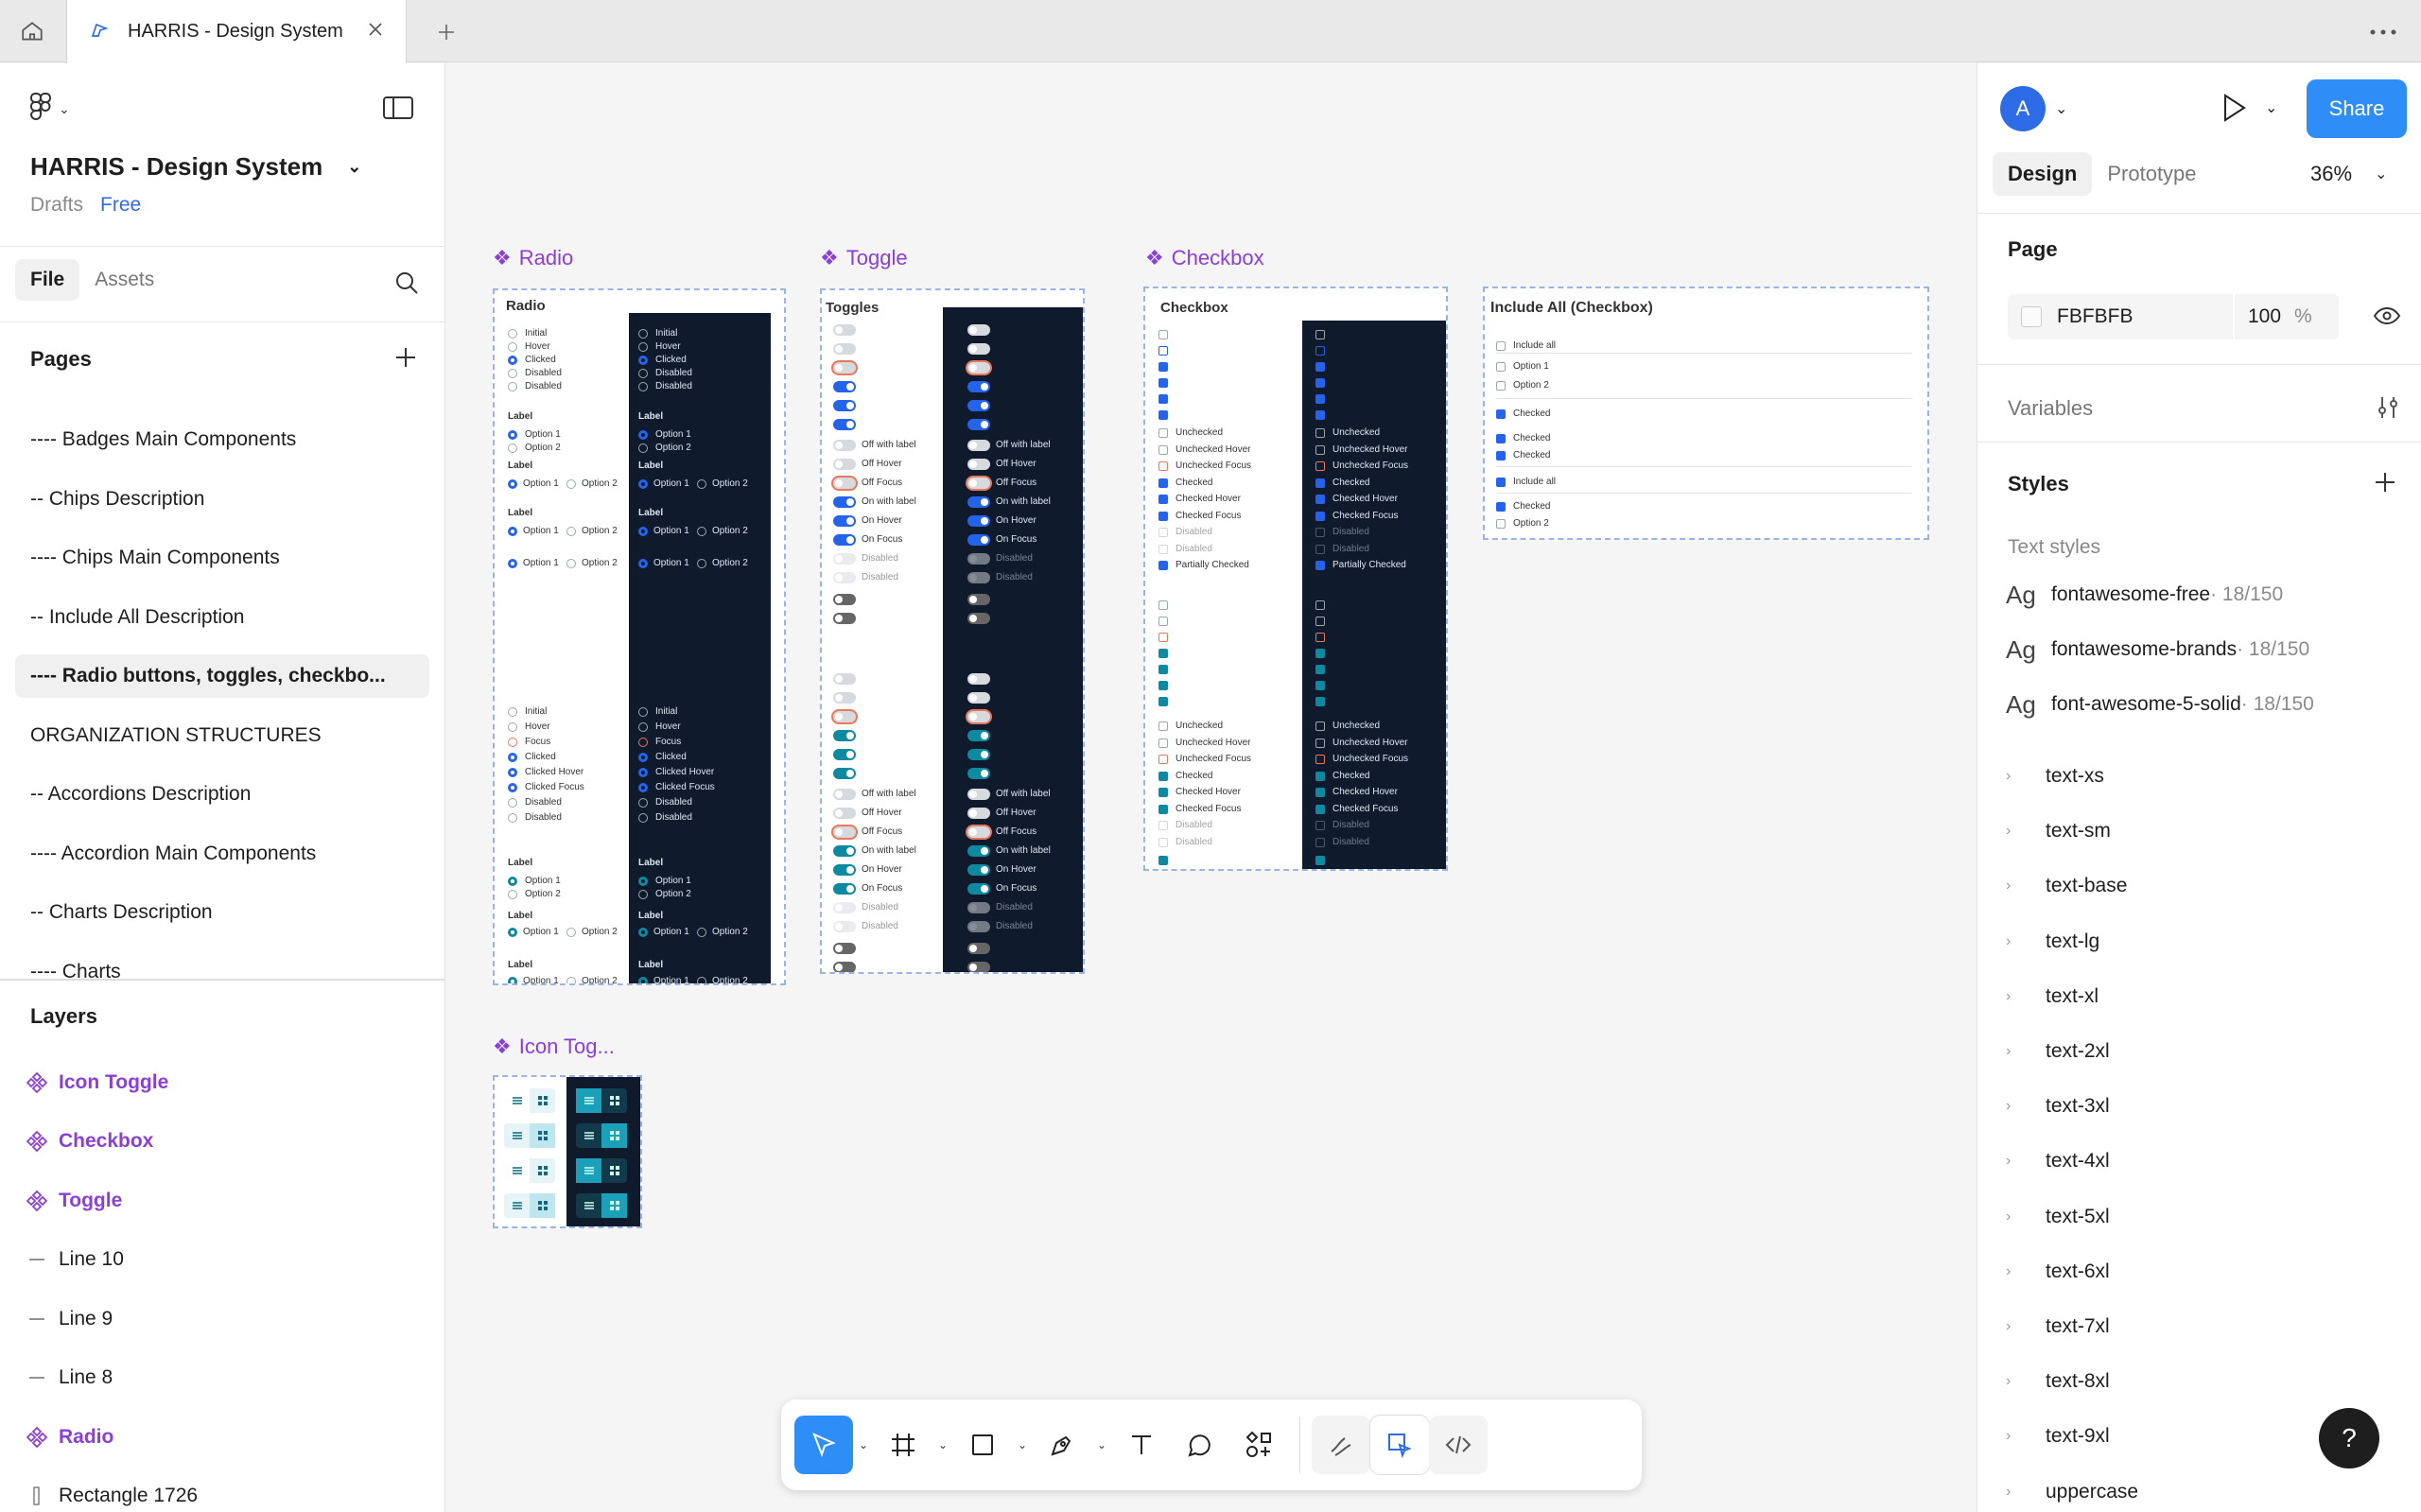  Describe the element at coordinates (2383, 32) in the screenshot. I see `more-icon` at that location.